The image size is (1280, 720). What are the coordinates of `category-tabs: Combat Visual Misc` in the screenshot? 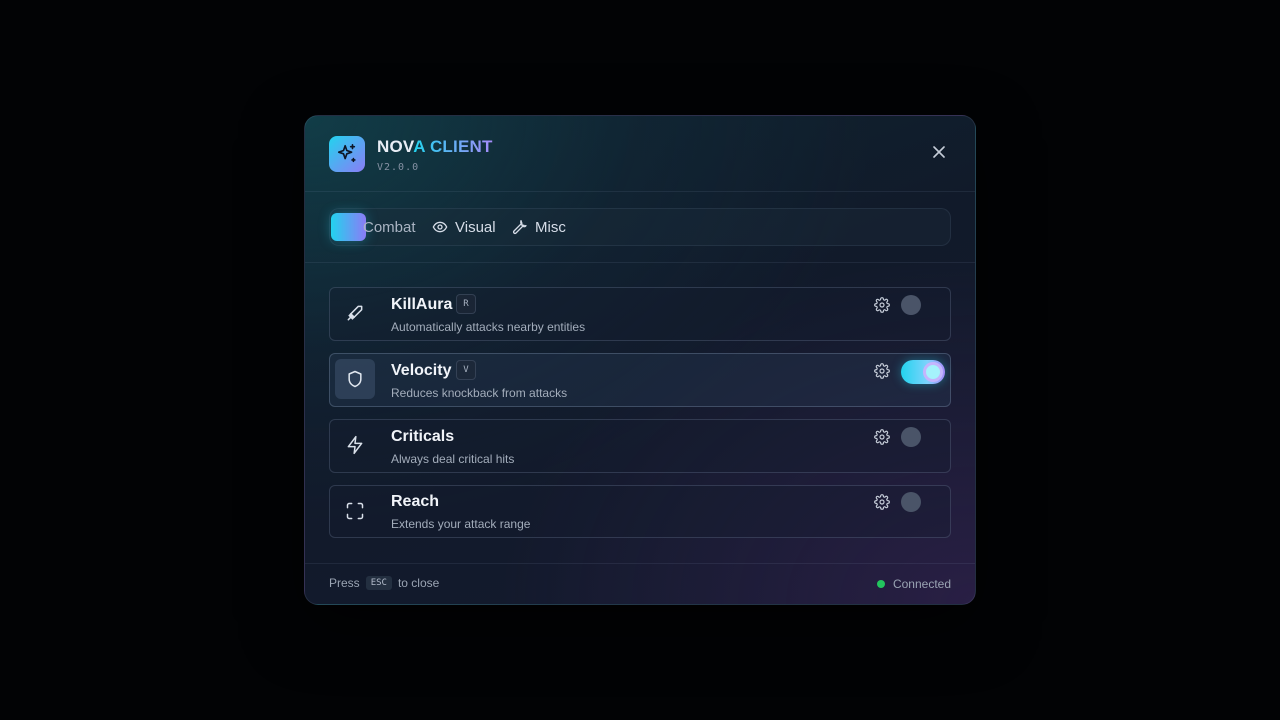 It's located at (640, 227).